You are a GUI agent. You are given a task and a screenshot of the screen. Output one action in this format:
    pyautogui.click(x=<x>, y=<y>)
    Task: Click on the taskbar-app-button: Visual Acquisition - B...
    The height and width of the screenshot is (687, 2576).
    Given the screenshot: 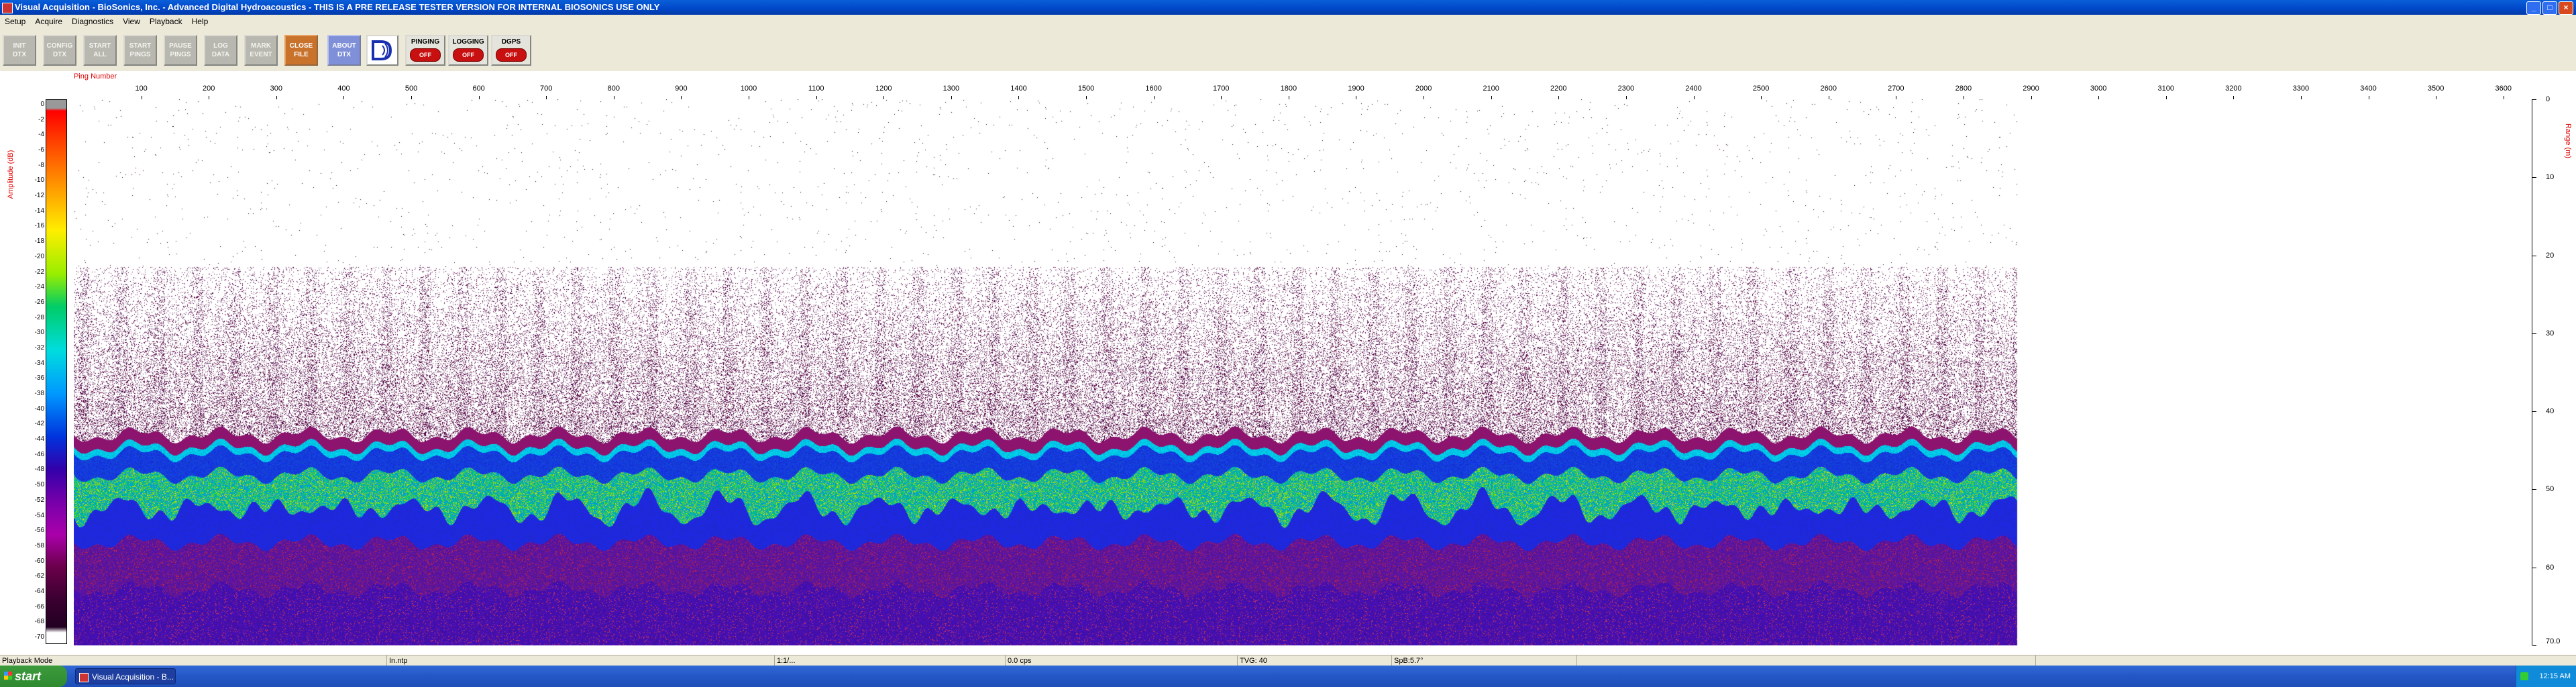 What is the action you would take?
    pyautogui.click(x=125, y=676)
    